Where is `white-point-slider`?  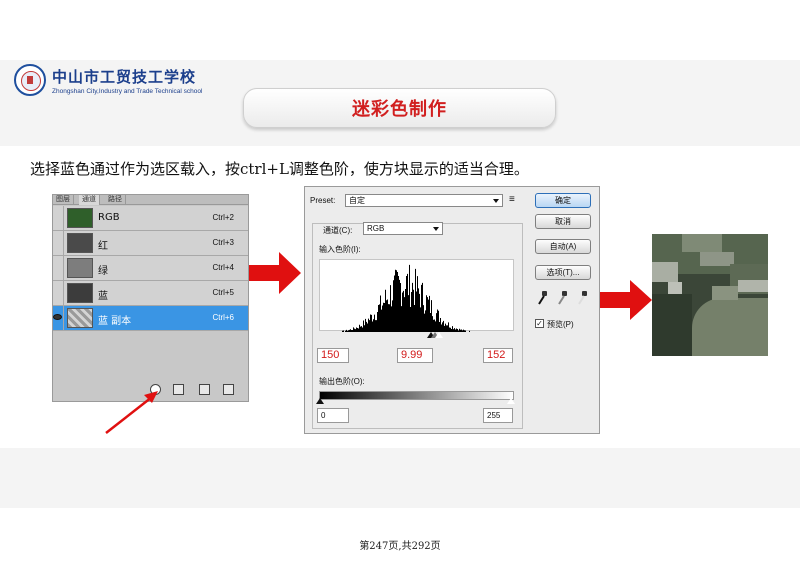 white-point-slider is located at coordinates (439, 335).